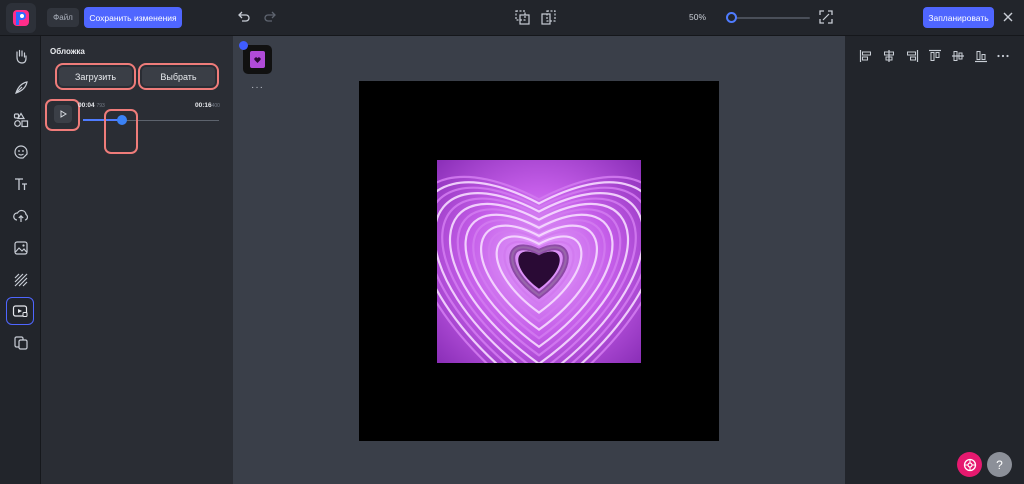 The width and height of the screenshot is (1024, 484). What do you see at coordinates (21, 216) in the screenshot?
I see `upload-icon` at bounding box center [21, 216].